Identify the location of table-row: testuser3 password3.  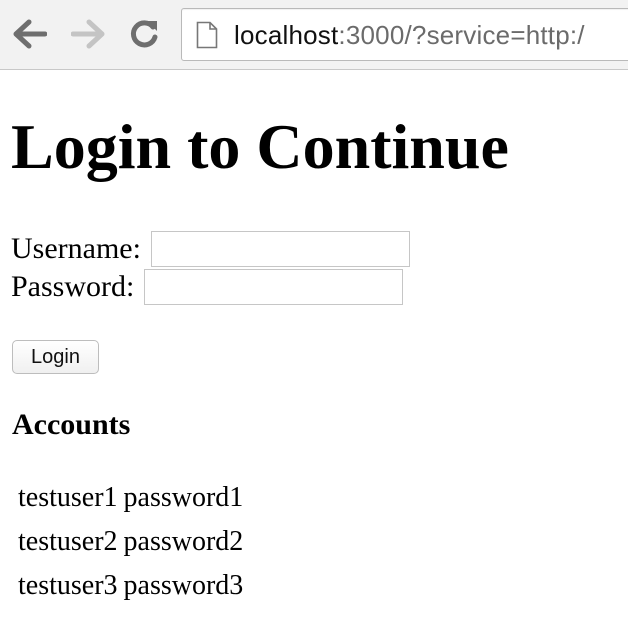
(130, 586).